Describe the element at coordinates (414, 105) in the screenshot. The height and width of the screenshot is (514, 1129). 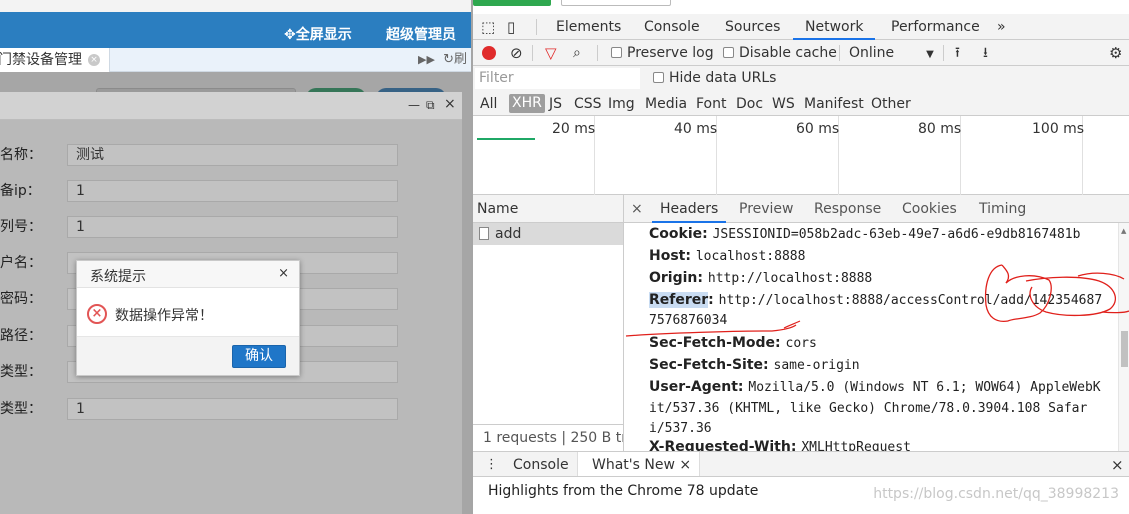
I see `minimize-icon: —` at that location.